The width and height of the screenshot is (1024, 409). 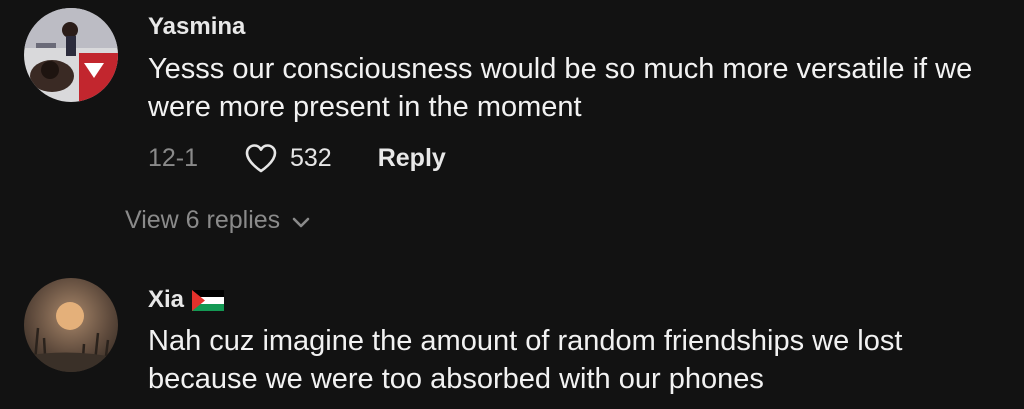 I want to click on comment-meta: 12-1 532 Reply, so click(x=297, y=158).